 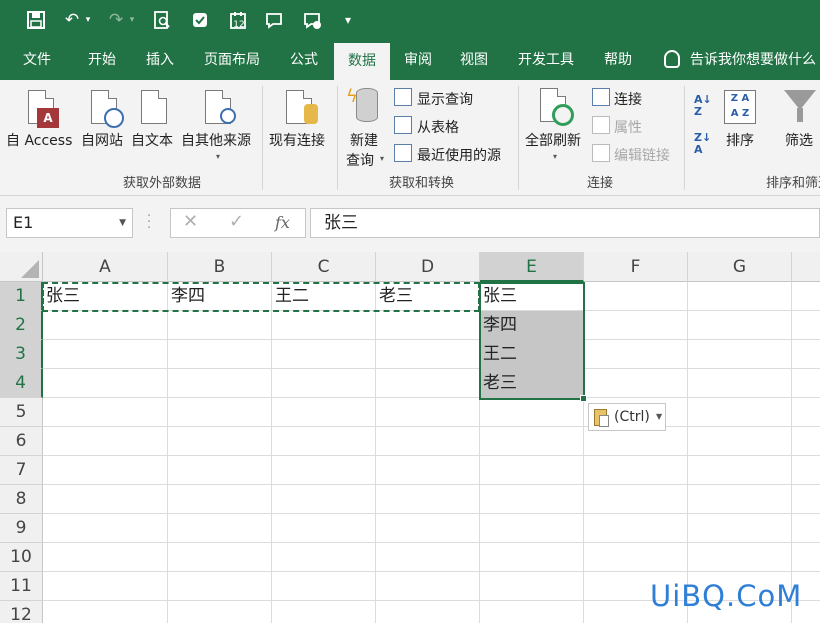 I want to click on fill-handle, so click(x=583, y=398).